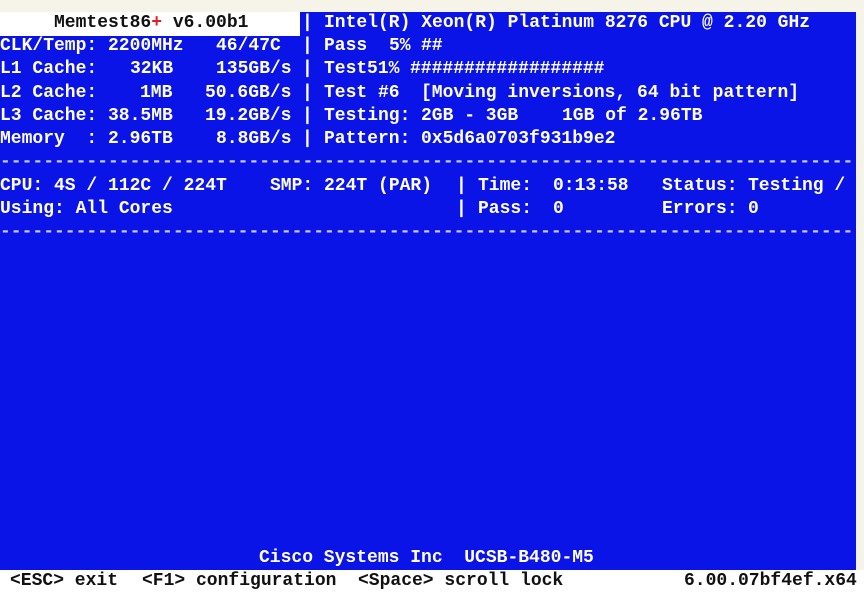 Image resolution: width=864 pixels, height=596 pixels. Describe the element at coordinates (700, 209) in the screenshot. I see `errors-label: Errors:` at that location.